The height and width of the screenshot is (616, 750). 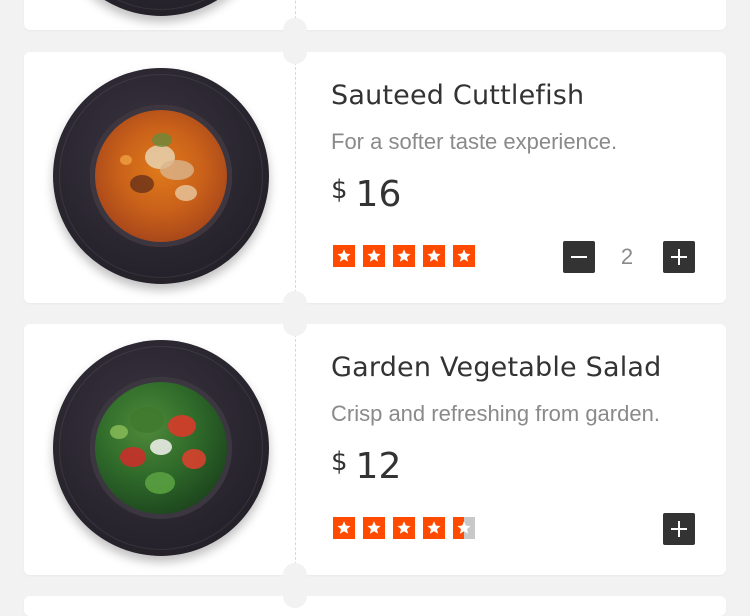 I want to click on salad-bowl, so click(x=161, y=448).